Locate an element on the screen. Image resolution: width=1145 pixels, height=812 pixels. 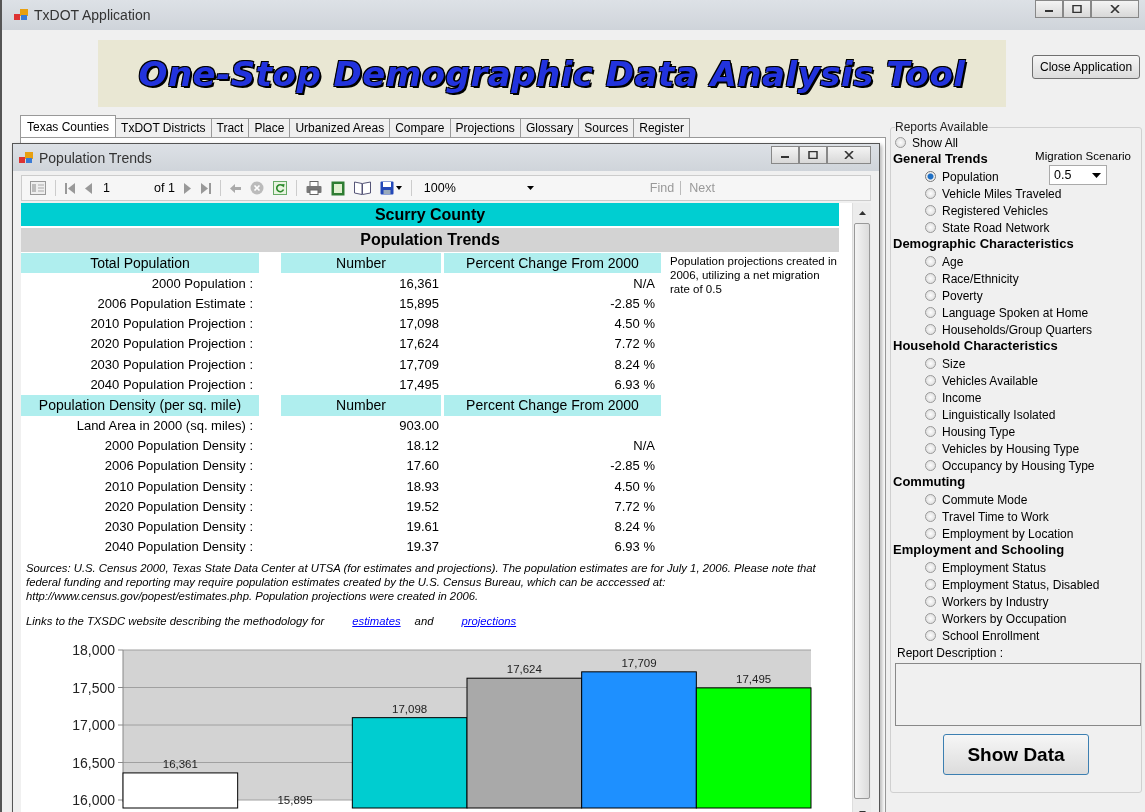
data-label: 17,624 is located at coordinates (524, 669).